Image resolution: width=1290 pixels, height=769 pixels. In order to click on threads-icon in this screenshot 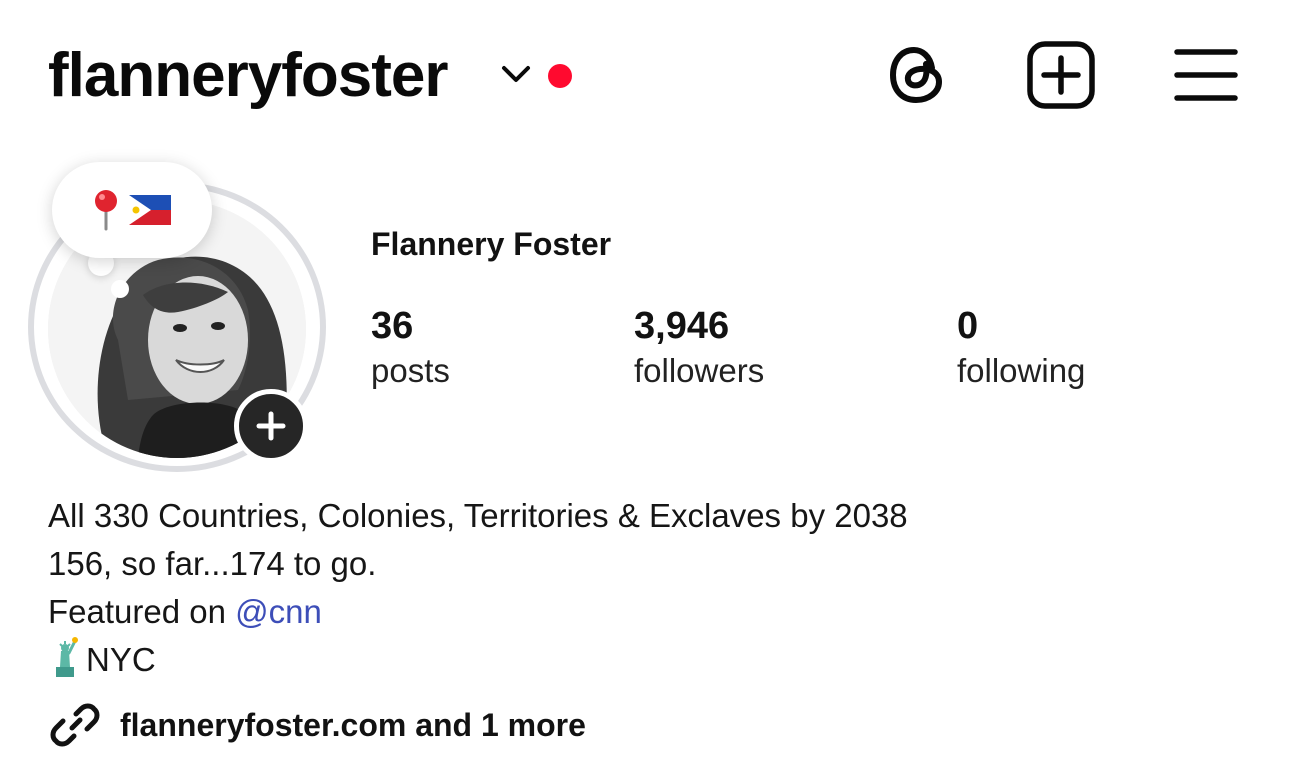, I will do `click(919, 75)`.